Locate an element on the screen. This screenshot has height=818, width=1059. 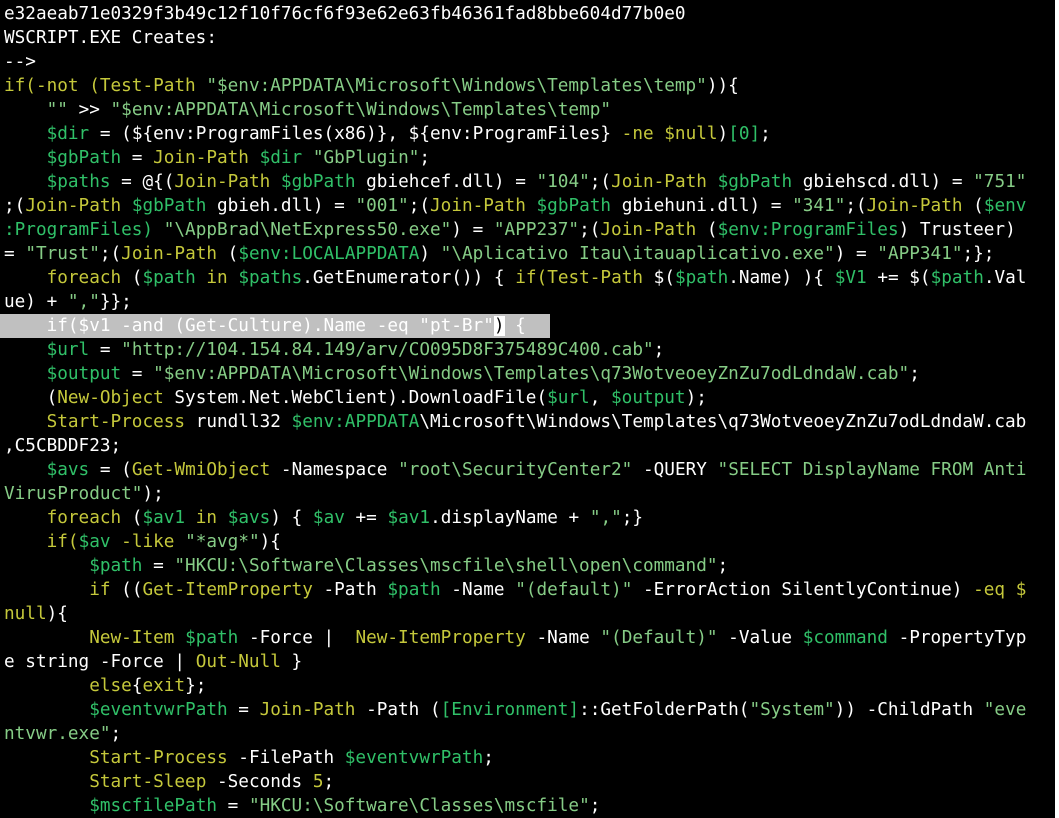
code-token: $url is located at coordinates (68, 350).